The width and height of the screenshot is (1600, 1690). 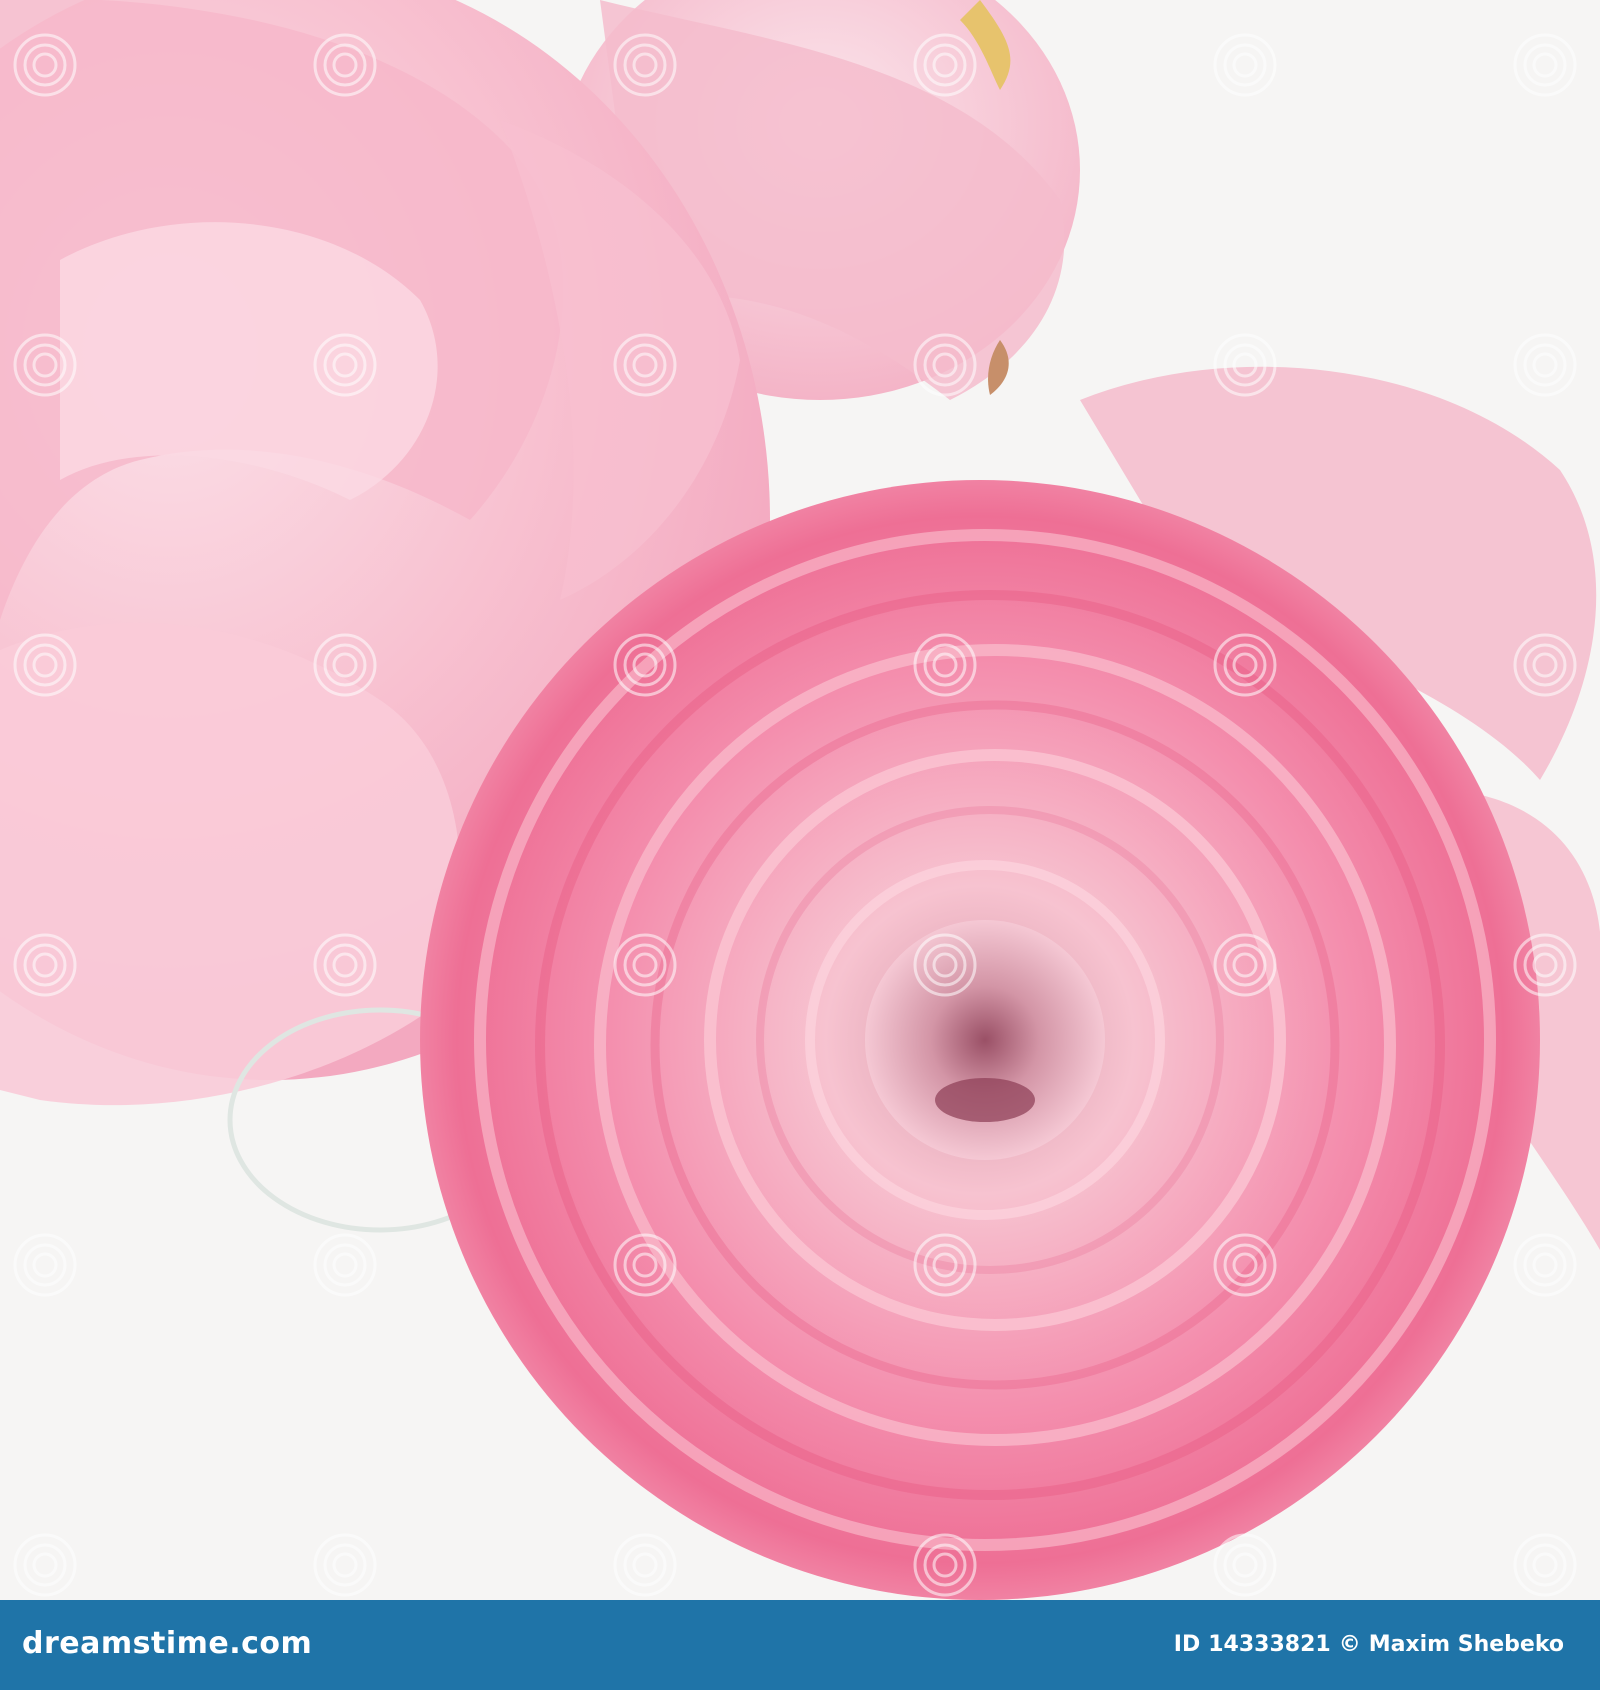 What do you see at coordinates (167, 1643) in the screenshot?
I see `site-wordmark: dreamstime.com` at bounding box center [167, 1643].